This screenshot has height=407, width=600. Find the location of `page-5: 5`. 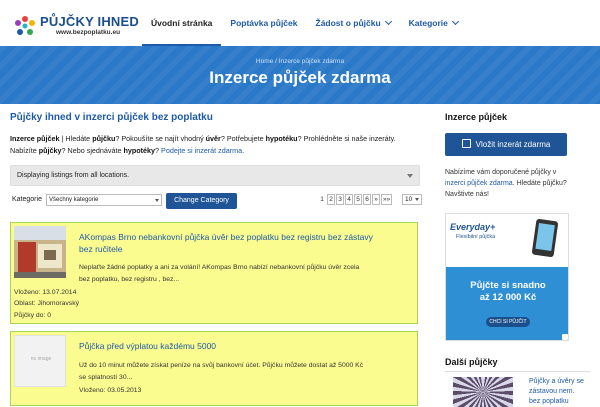

page-5: 5 is located at coordinates (358, 199).